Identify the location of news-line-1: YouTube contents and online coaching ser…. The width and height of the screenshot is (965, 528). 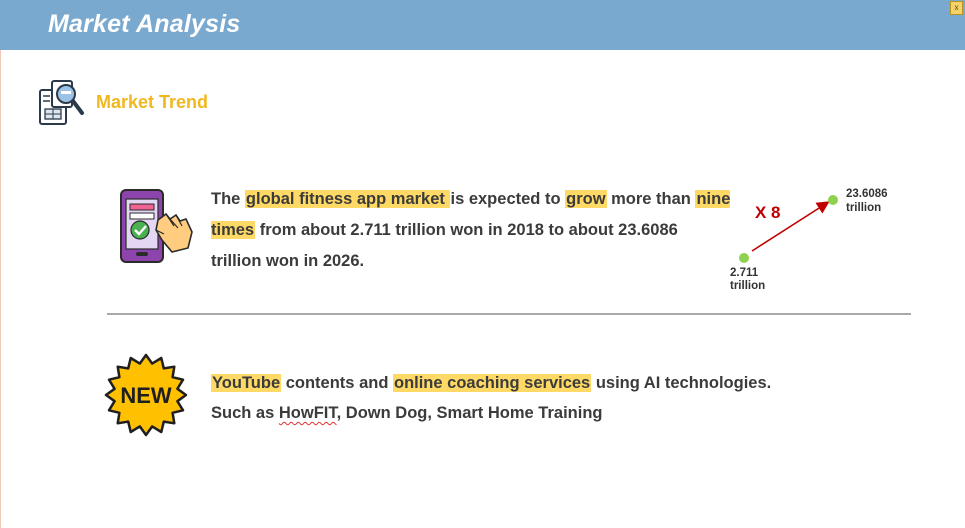
(521, 383).